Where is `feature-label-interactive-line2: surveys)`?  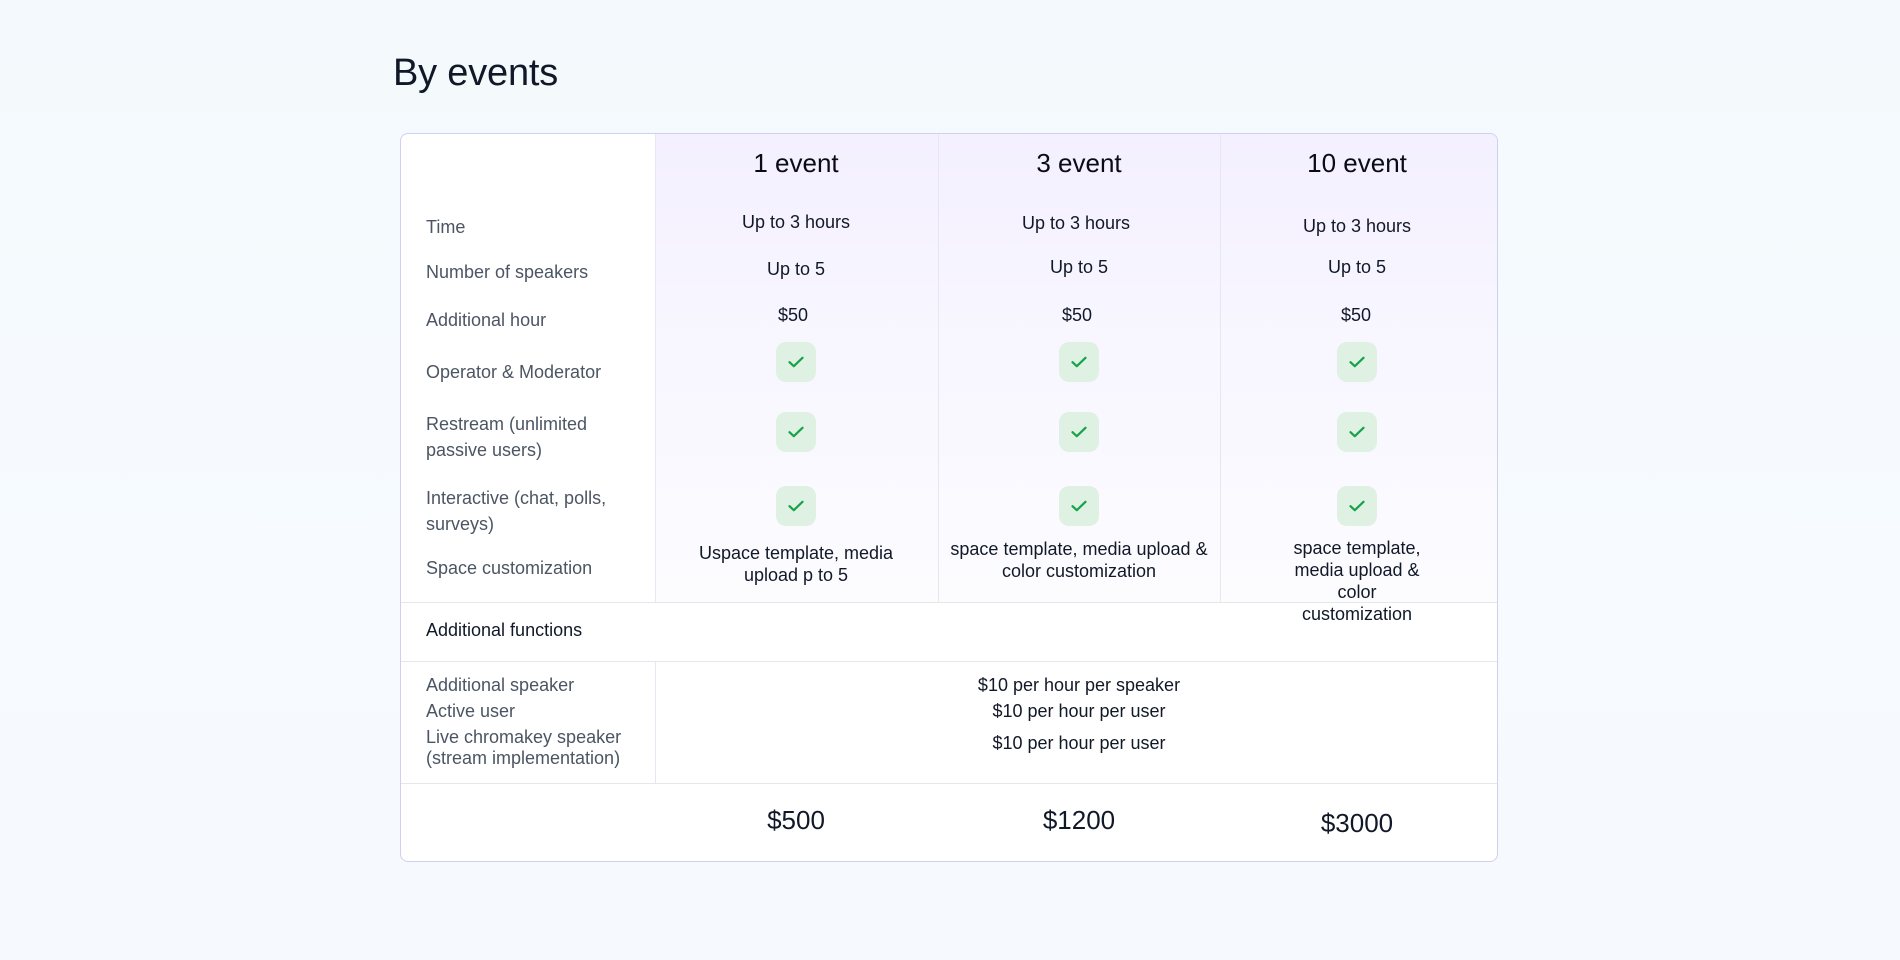
feature-label-interactive-line2: surveys) is located at coordinates (460, 524).